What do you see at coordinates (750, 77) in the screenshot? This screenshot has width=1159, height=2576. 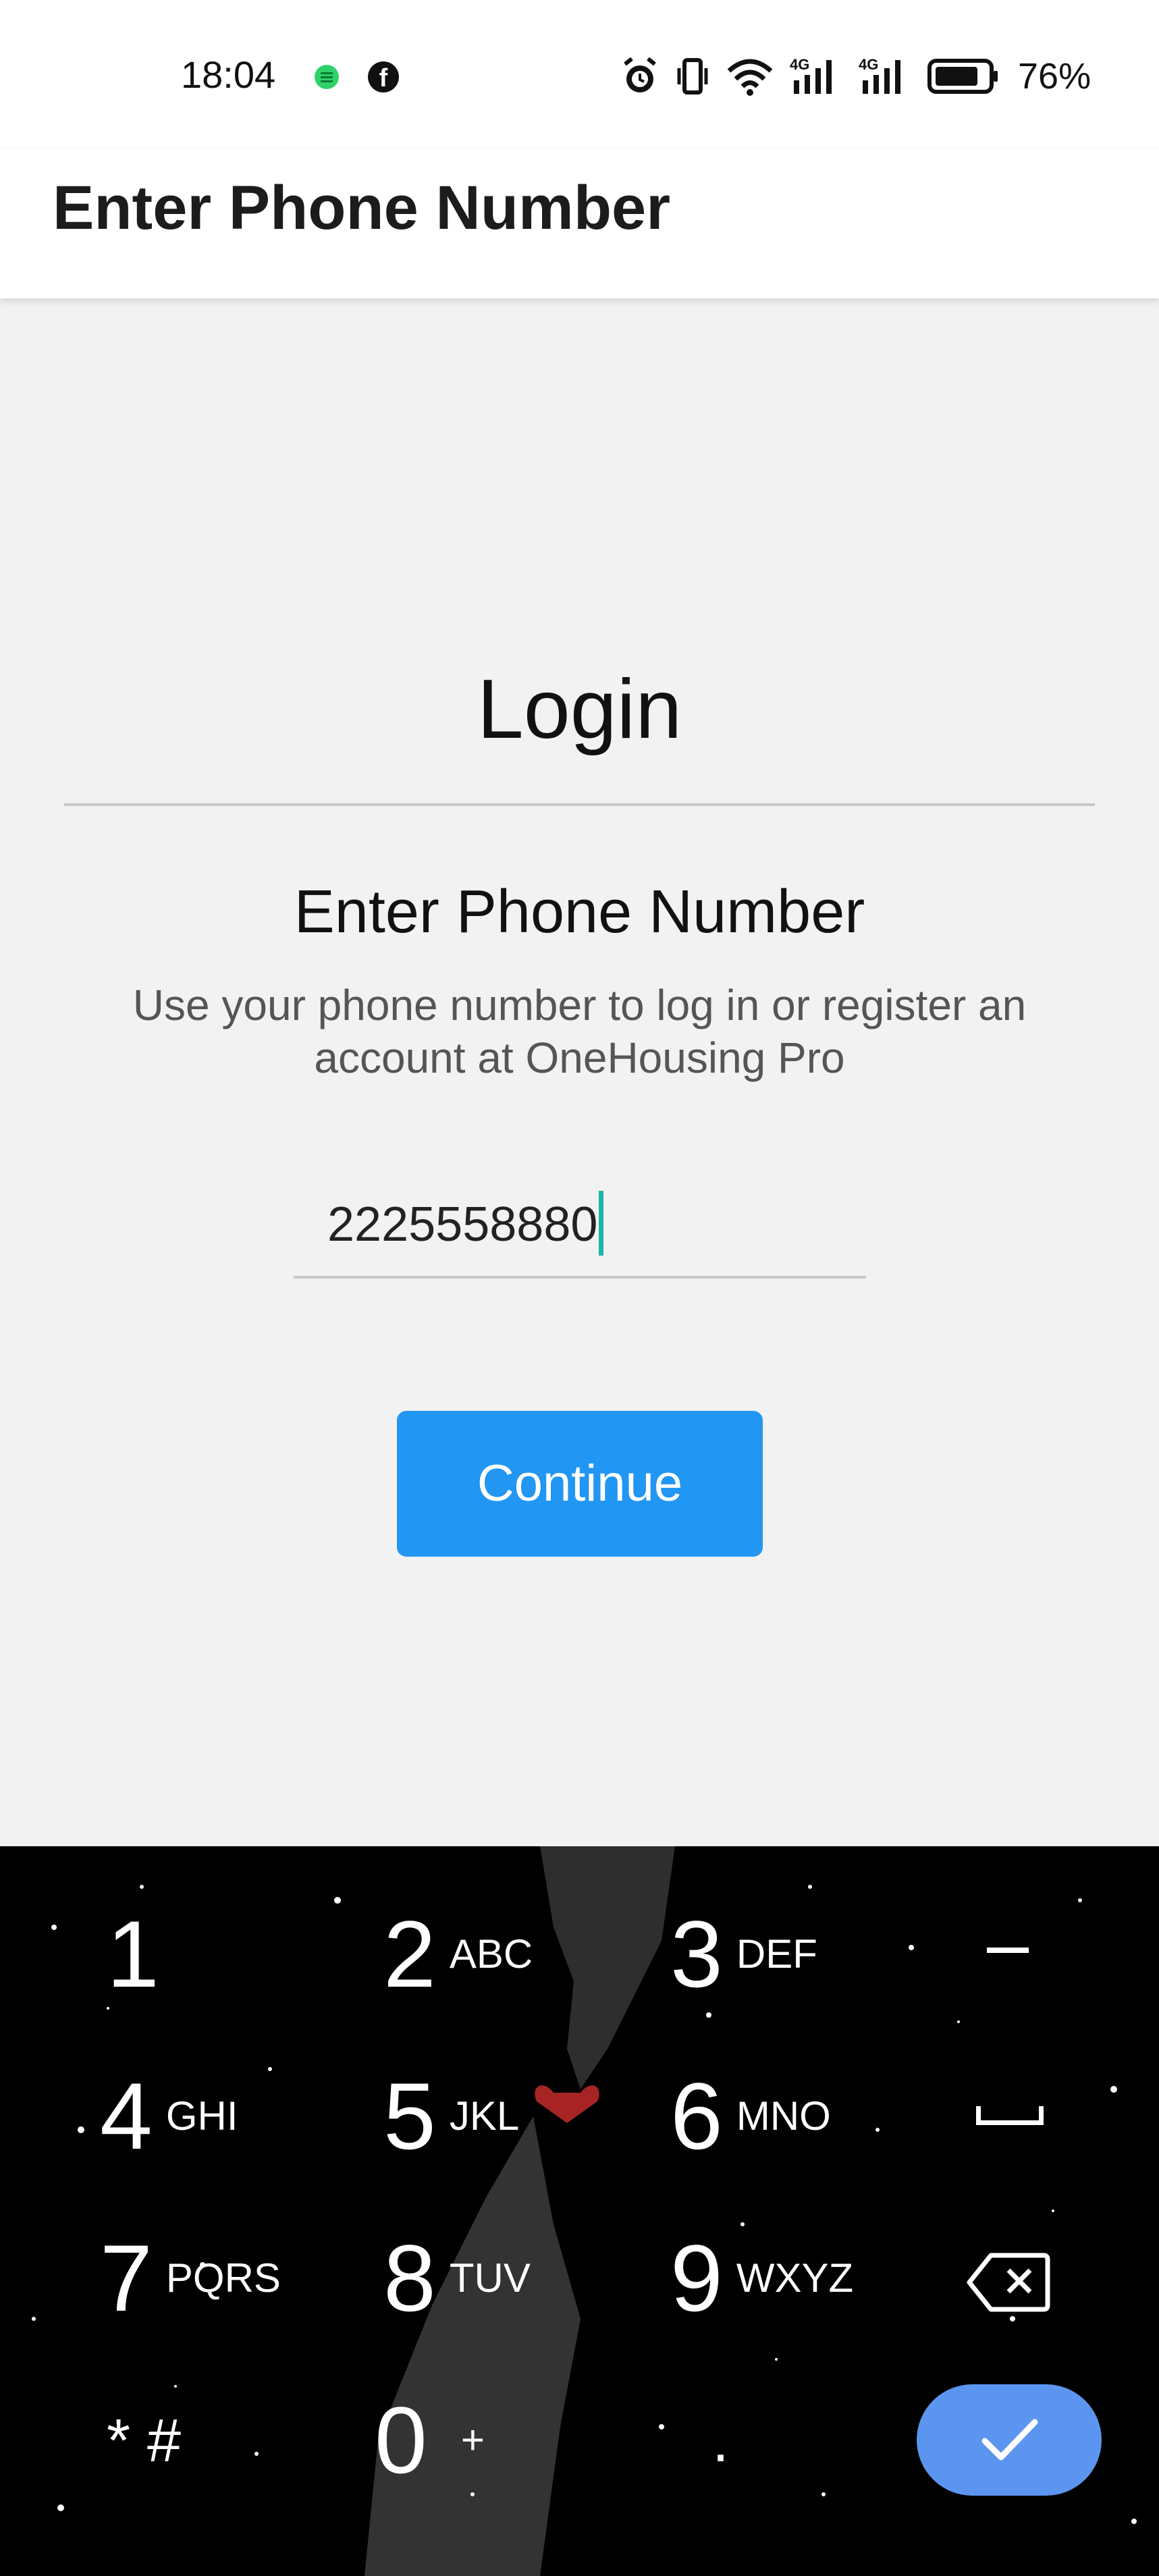 I see `wifi-icon` at bounding box center [750, 77].